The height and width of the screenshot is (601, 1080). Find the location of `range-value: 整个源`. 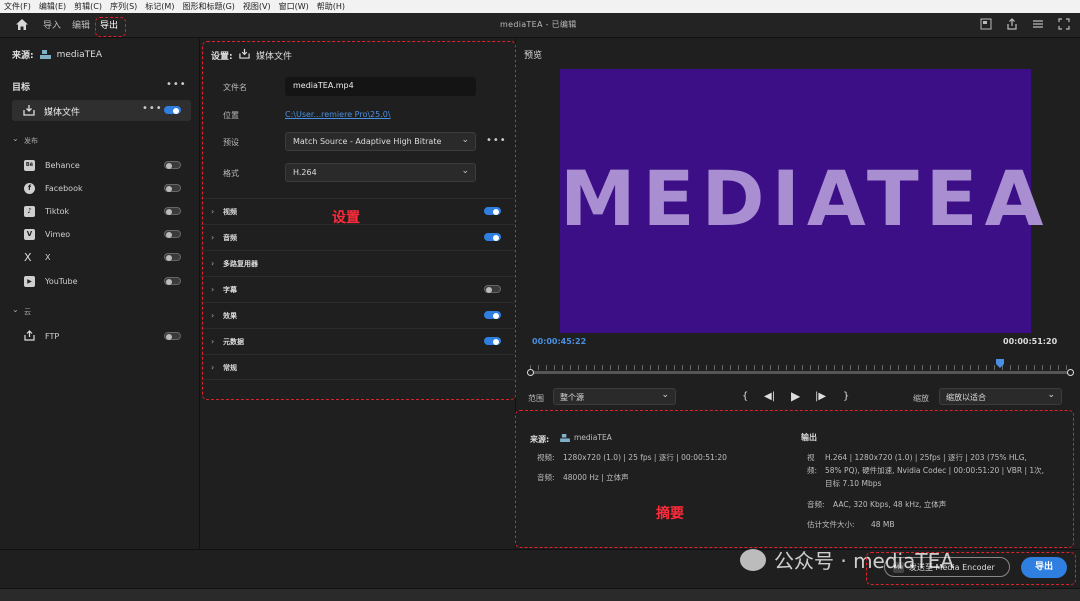

range-value: 整个源 is located at coordinates (572, 397).